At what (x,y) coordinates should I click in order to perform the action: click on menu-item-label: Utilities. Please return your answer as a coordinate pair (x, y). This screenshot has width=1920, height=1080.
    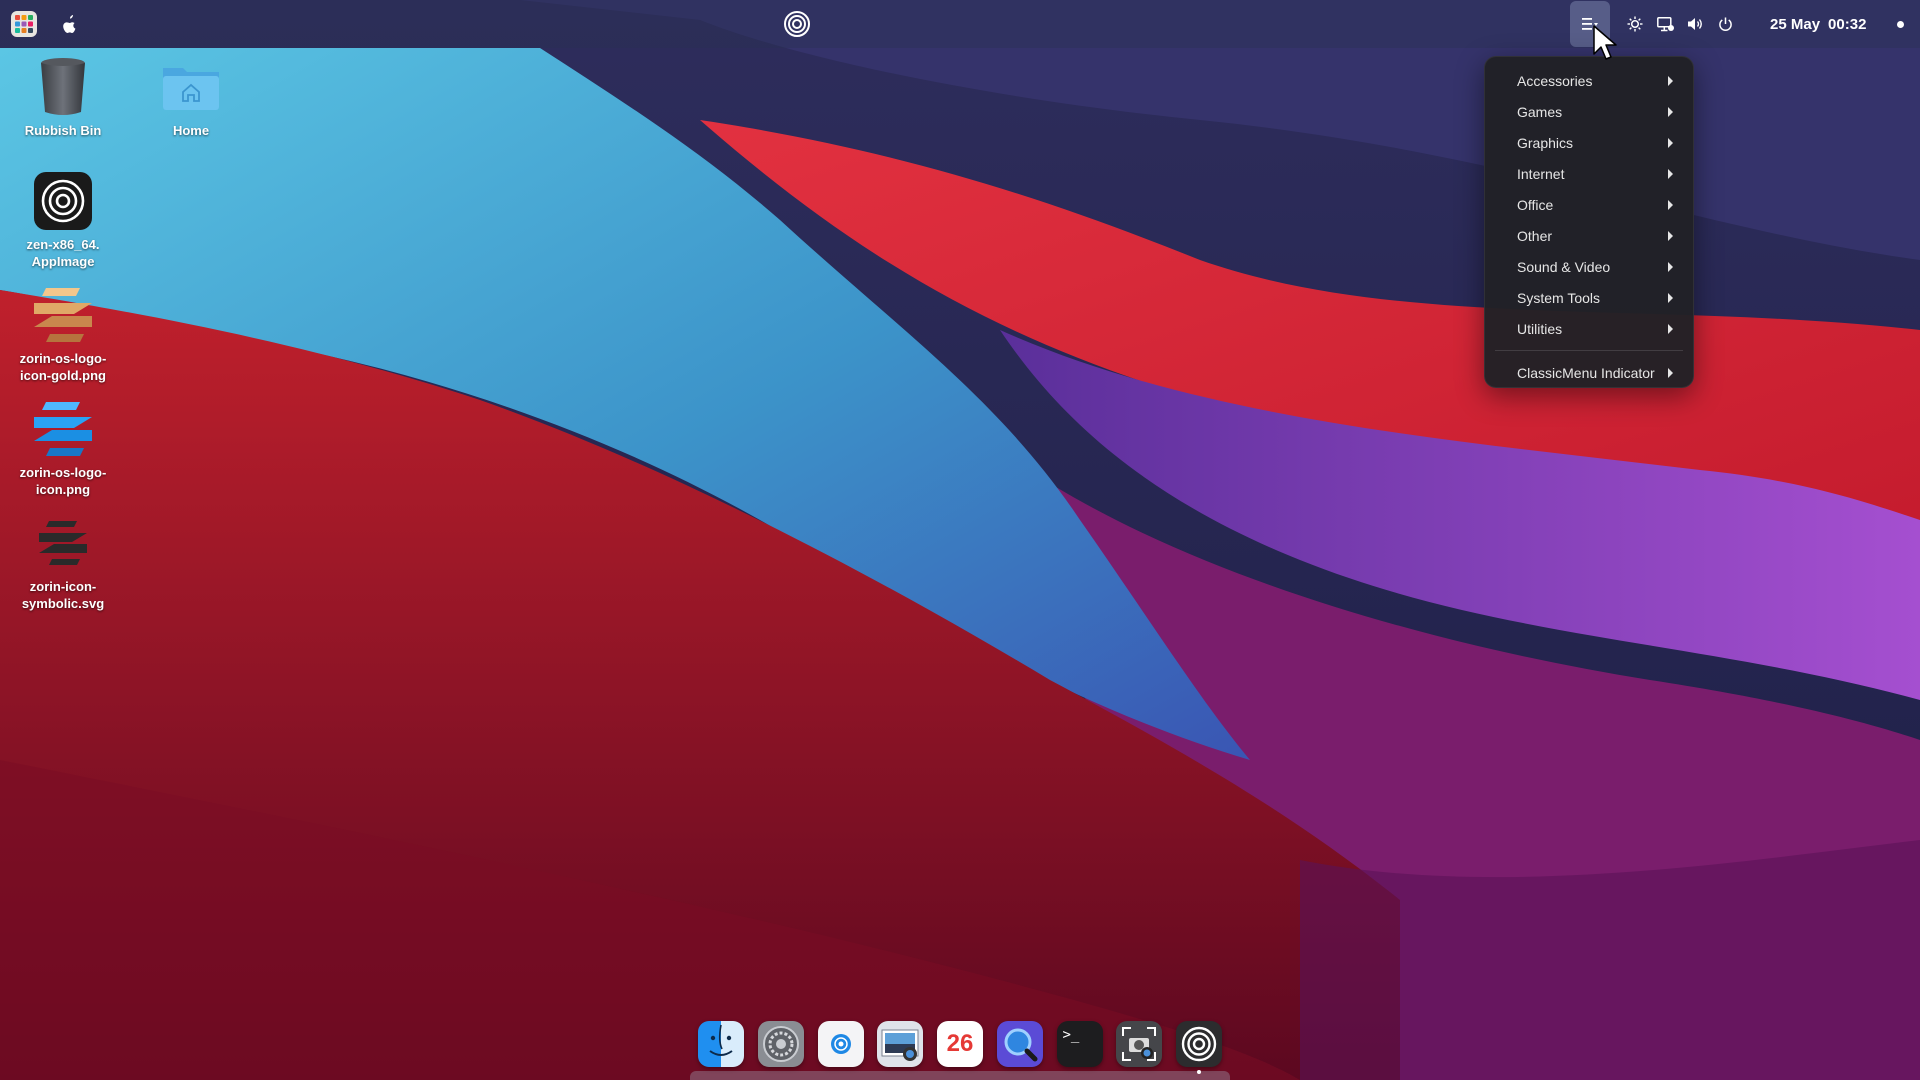
    Looking at the image, I should click on (1540, 328).